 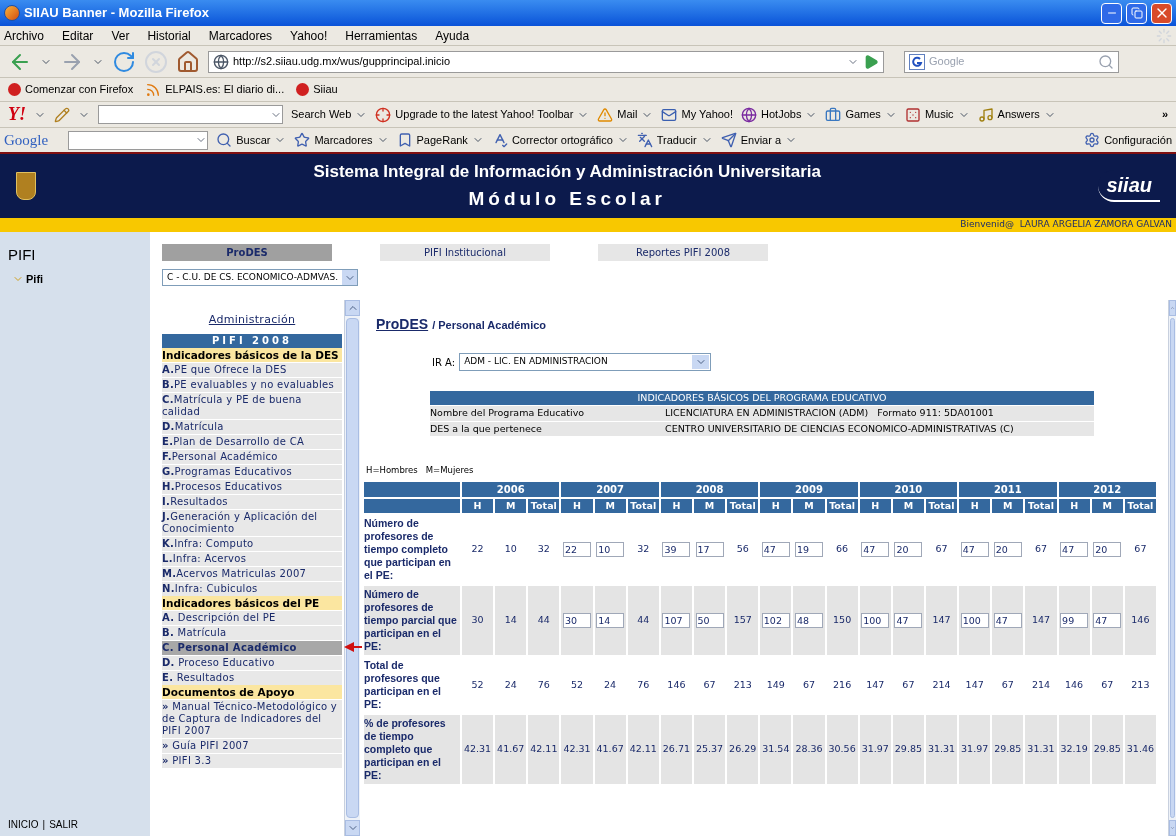 I want to click on toolbar-button: Traducir, so click(x=676, y=140).